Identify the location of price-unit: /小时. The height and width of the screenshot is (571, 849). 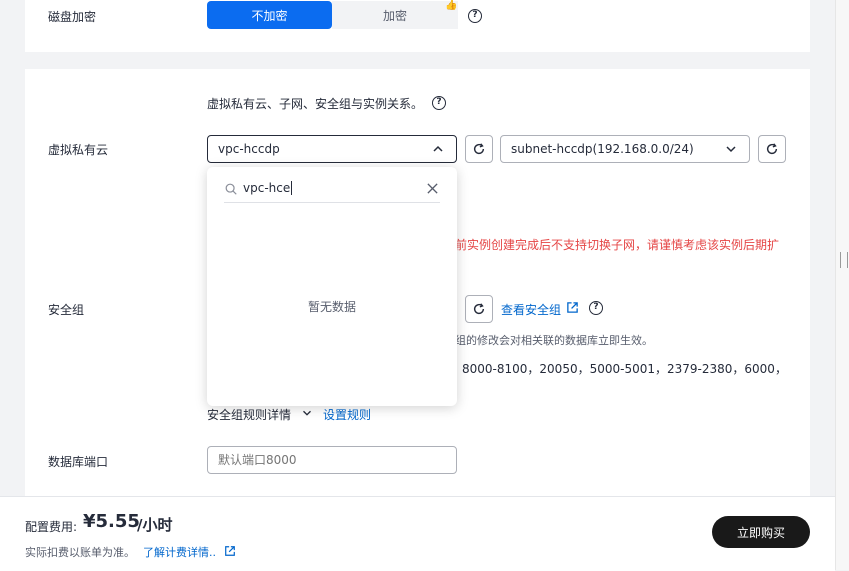
(155, 525).